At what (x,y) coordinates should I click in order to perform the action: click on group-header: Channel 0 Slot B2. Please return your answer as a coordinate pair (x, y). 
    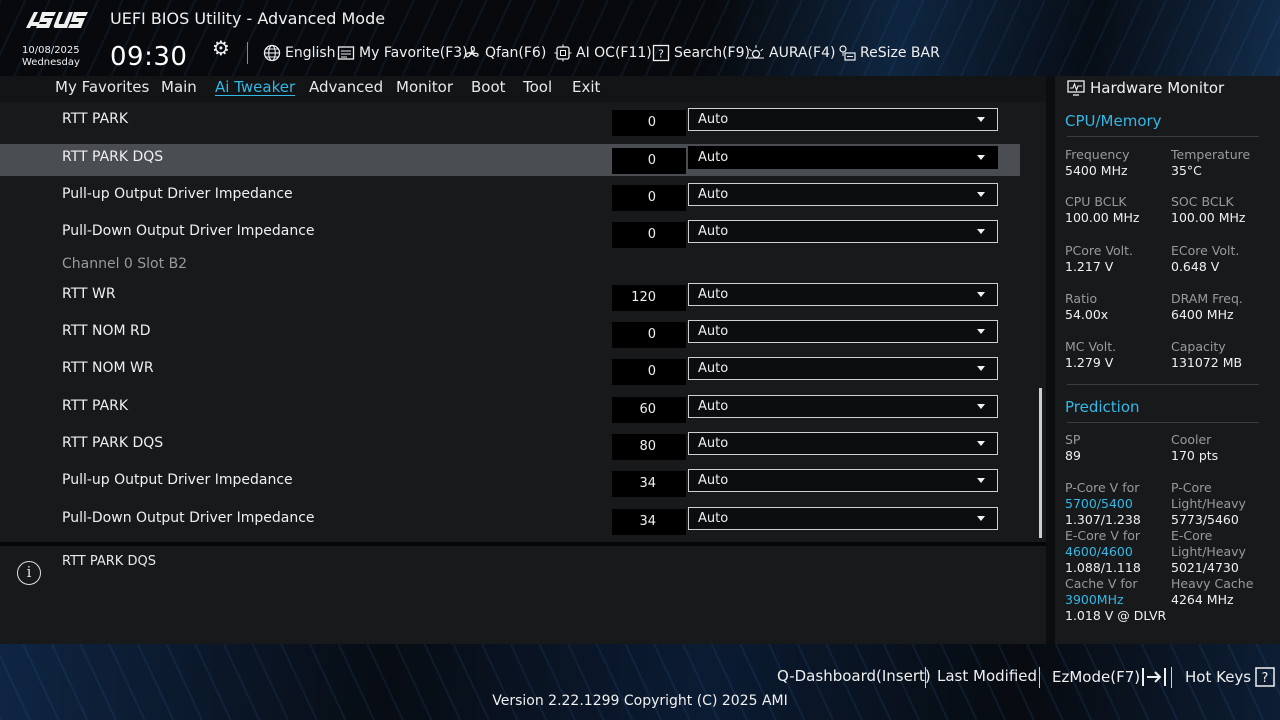
    Looking at the image, I should click on (510, 267).